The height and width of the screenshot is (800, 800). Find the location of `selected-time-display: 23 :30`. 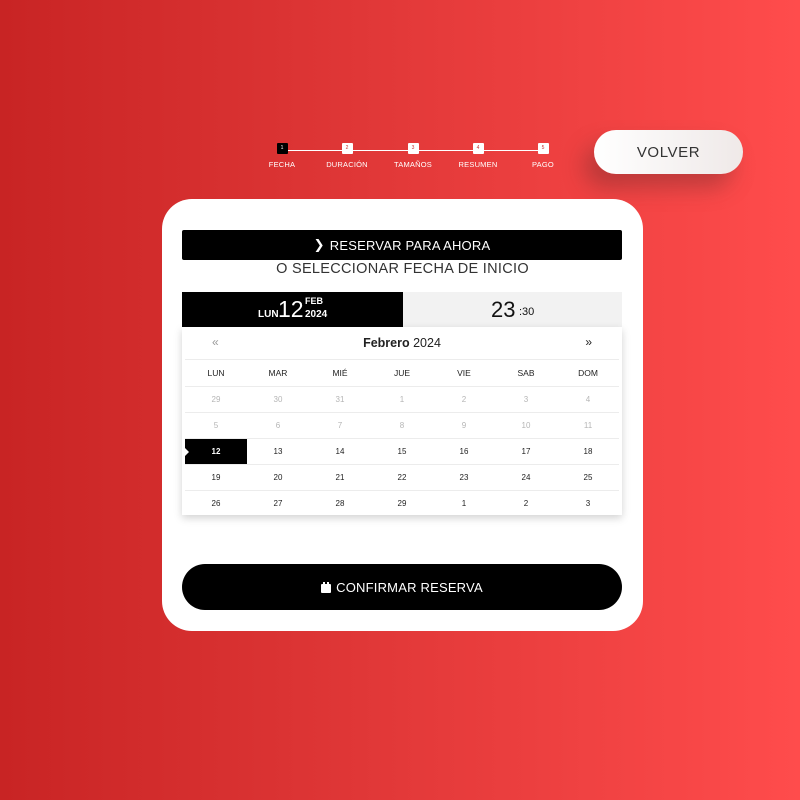

selected-time-display: 23 :30 is located at coordinates (512, 309).